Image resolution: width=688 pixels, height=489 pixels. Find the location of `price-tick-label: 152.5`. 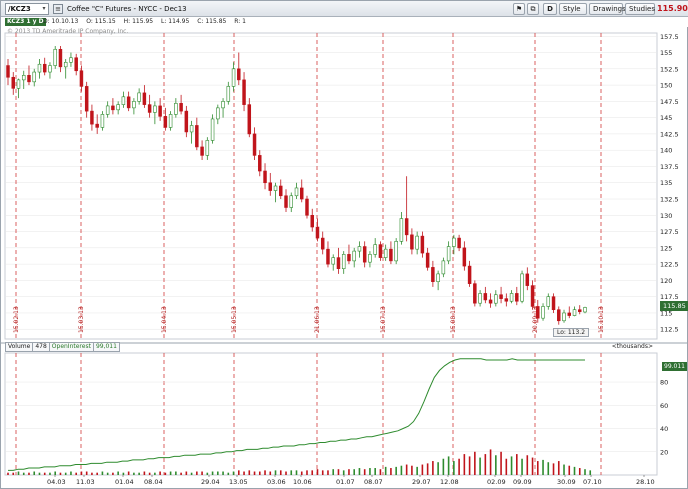

price-tick-label: 152.5 is located at coordinates (669, 69).